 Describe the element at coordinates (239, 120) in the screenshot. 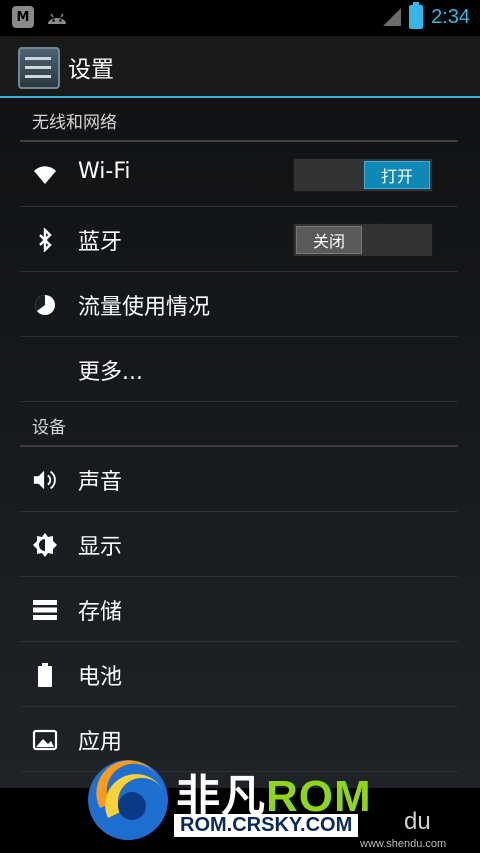

I see `section-header-wireless: 无线和网络` at that location.